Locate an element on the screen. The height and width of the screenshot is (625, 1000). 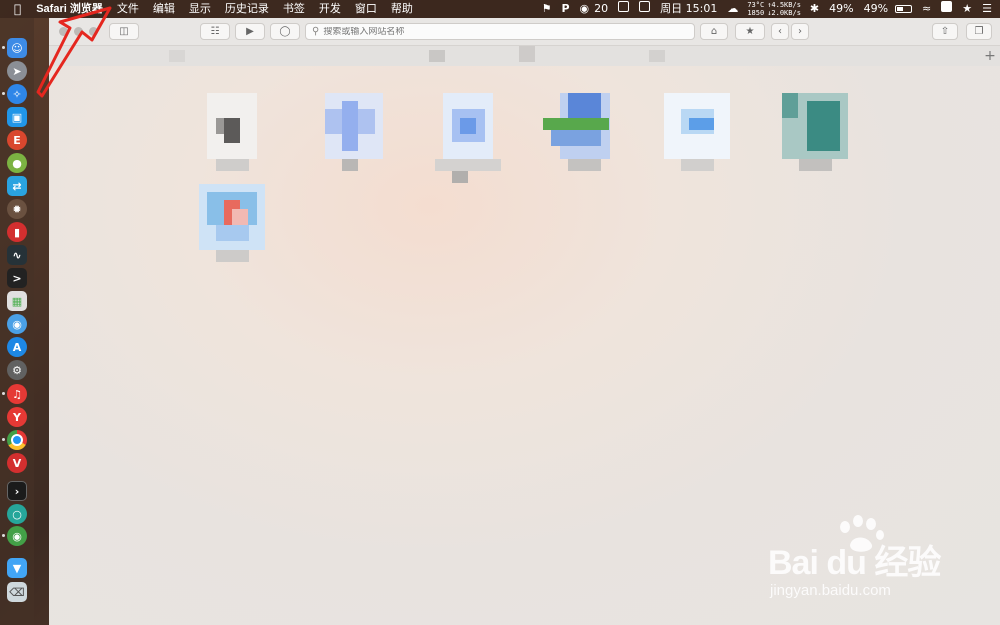
clock-text: 周日 15:01 is located at coordinates (688, 9).